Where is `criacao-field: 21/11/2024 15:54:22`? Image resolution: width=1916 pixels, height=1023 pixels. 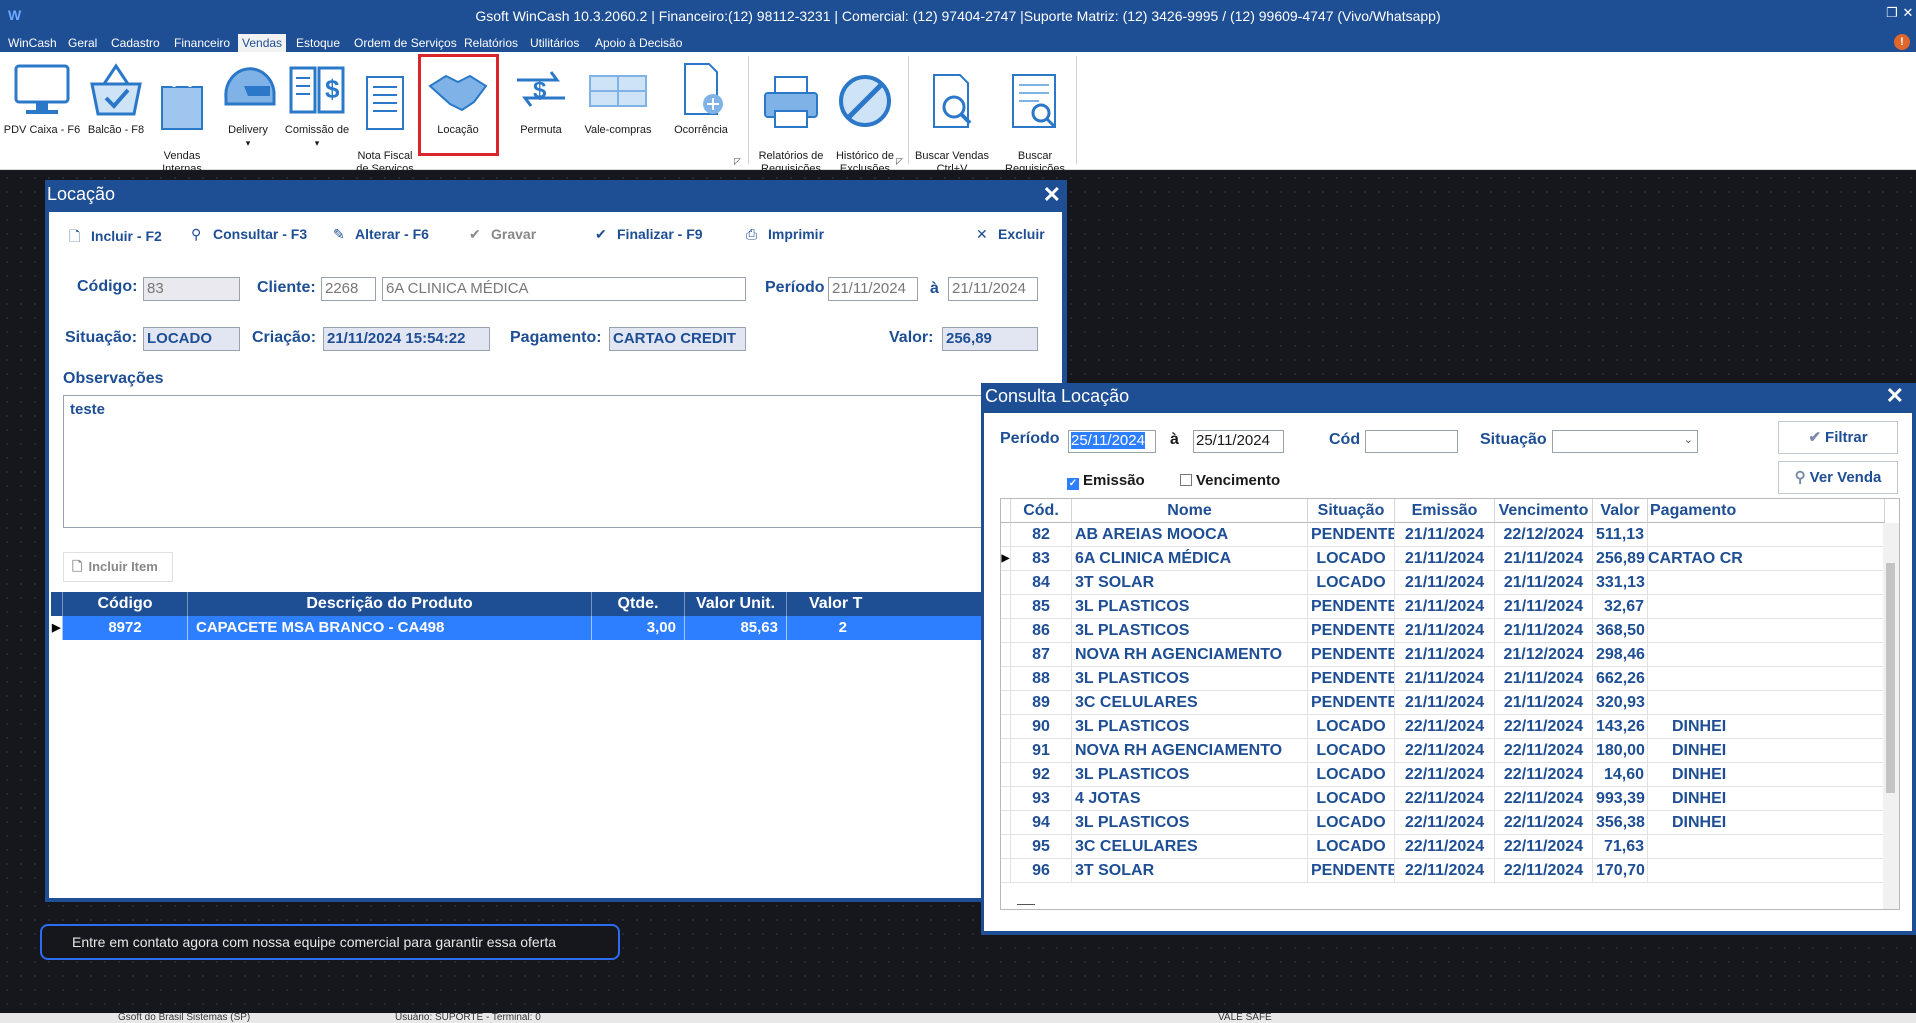 criacao-field: 21/11/2024 15:54:22 is located at coordinates (406, 339).